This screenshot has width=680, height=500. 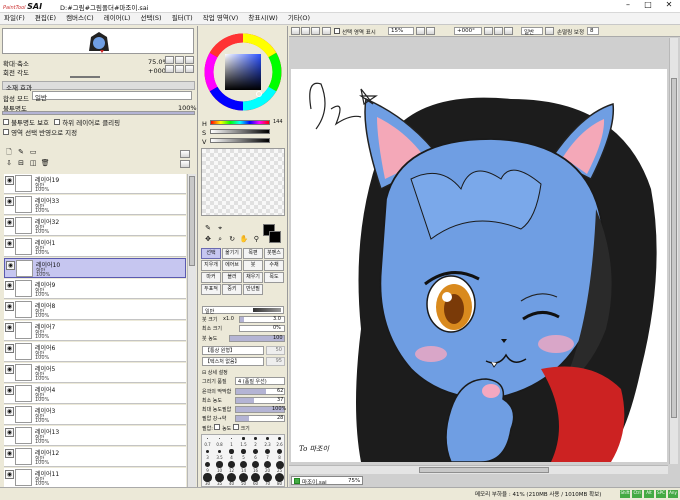 What do you see at coordinates (243, 441) in the screenshot?
I see `brush-size-cell: 1.5` at bounding box center [243, 441].